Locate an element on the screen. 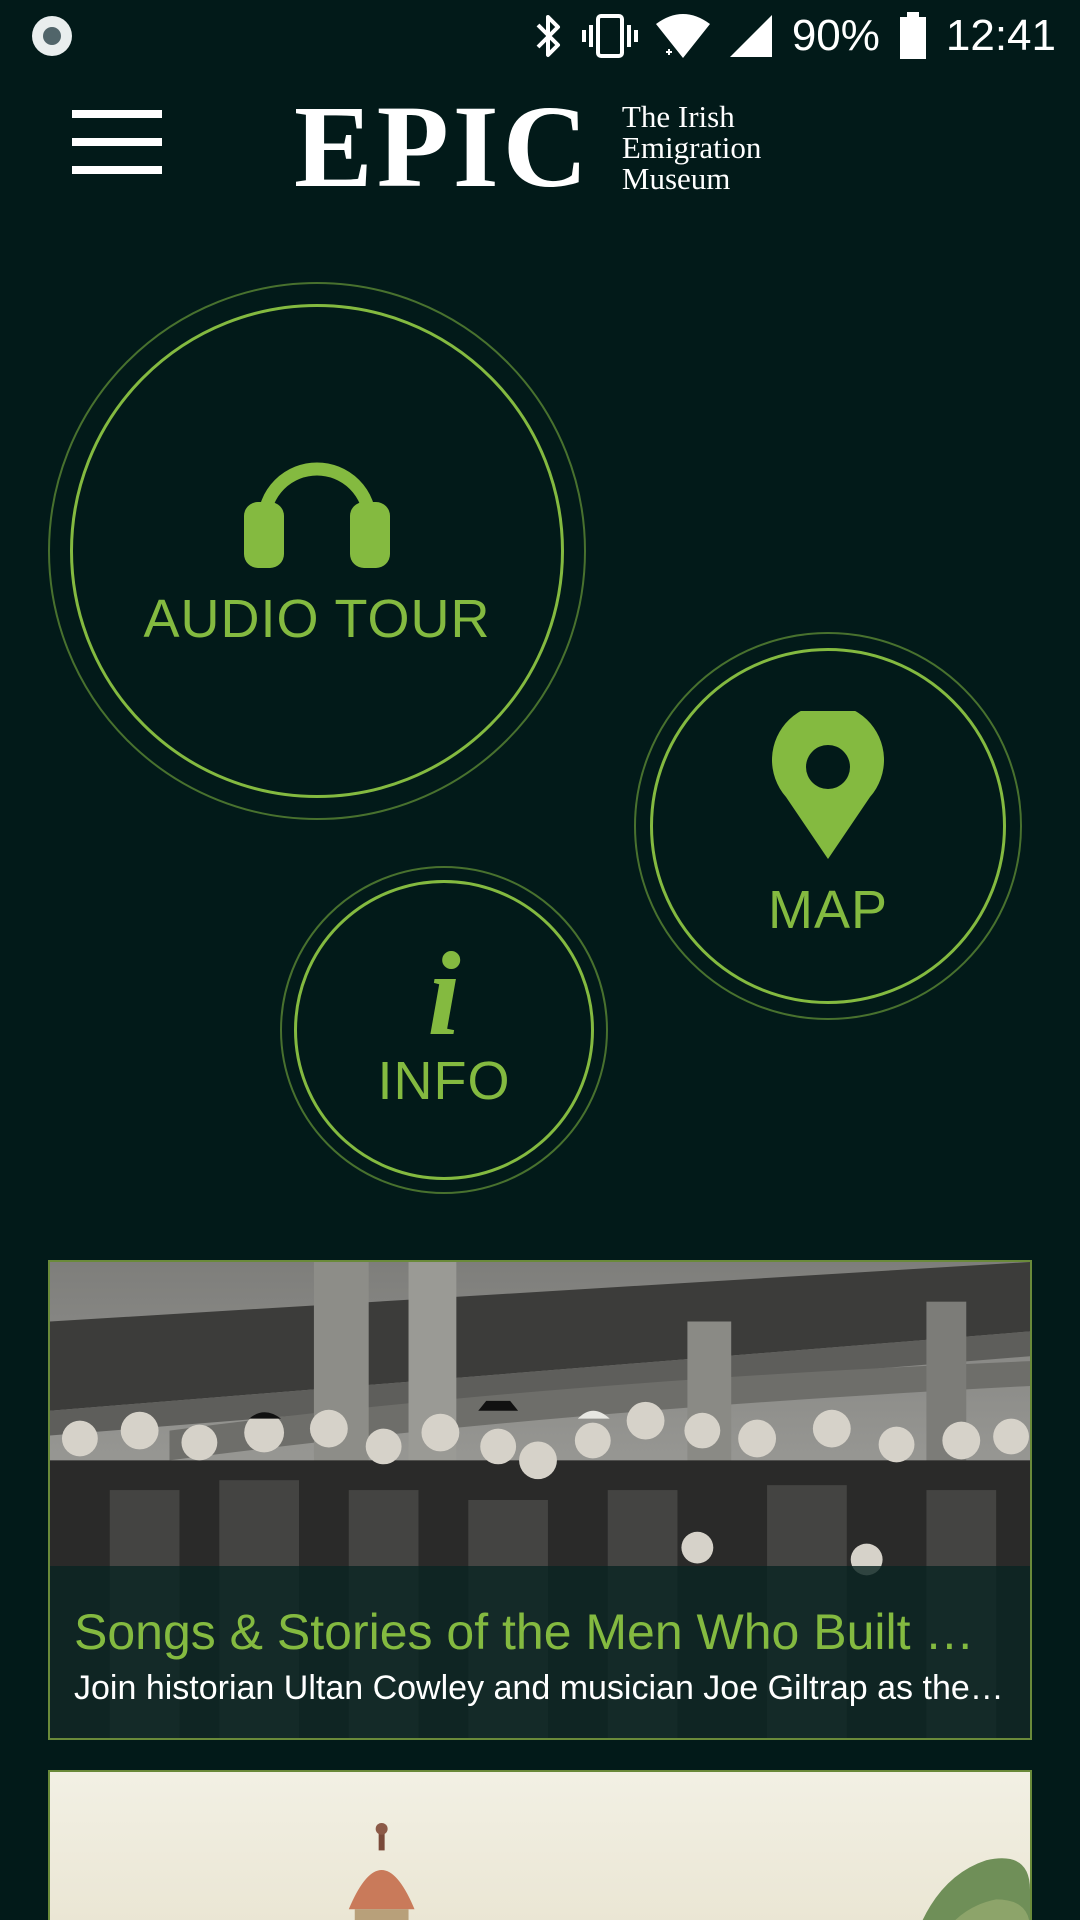  logo-subtitle: The Irish Emigration Museum is located at coordinates (691, 147).